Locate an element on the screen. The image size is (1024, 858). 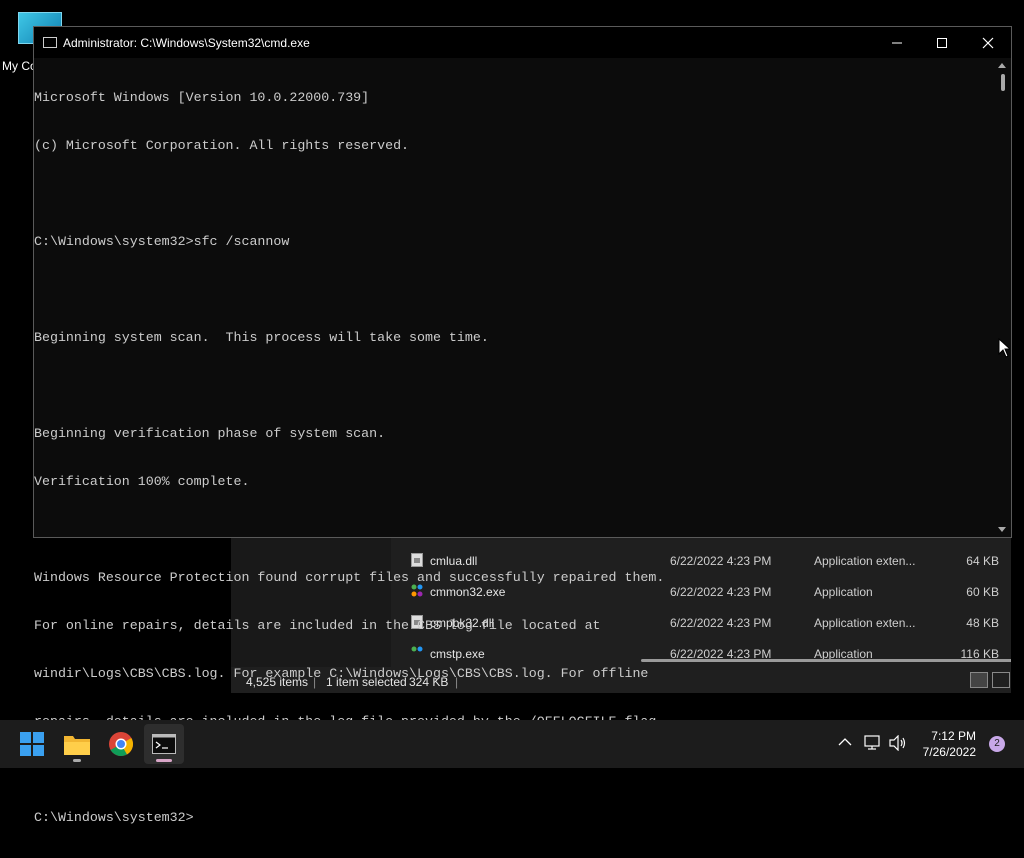
chrome-icon is located at coordinates (121, 744).